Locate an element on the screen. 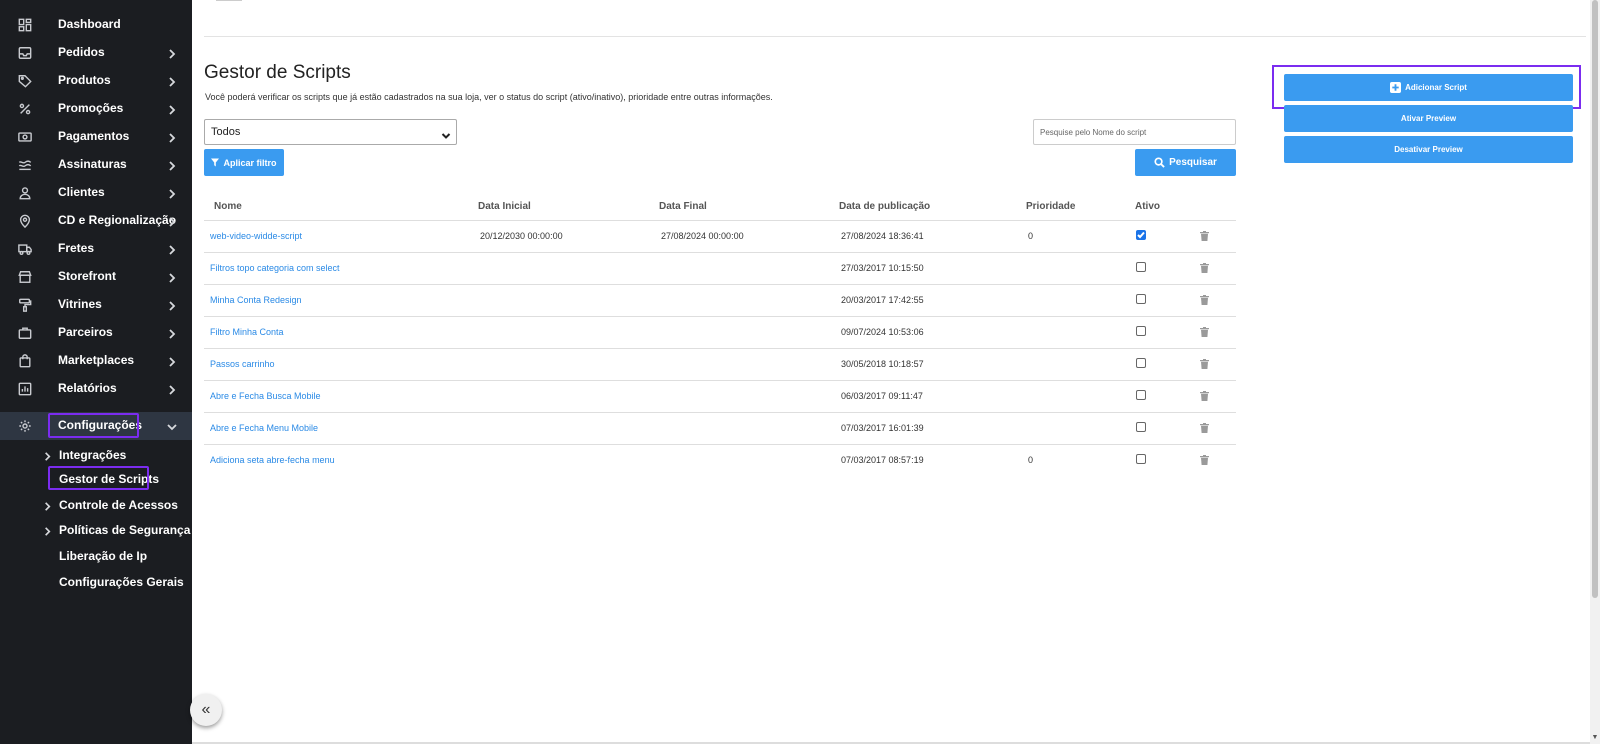 The width and height of the screenshot is (1600, 744). scrollbar-thumb is located at coordinates (1595, 299).